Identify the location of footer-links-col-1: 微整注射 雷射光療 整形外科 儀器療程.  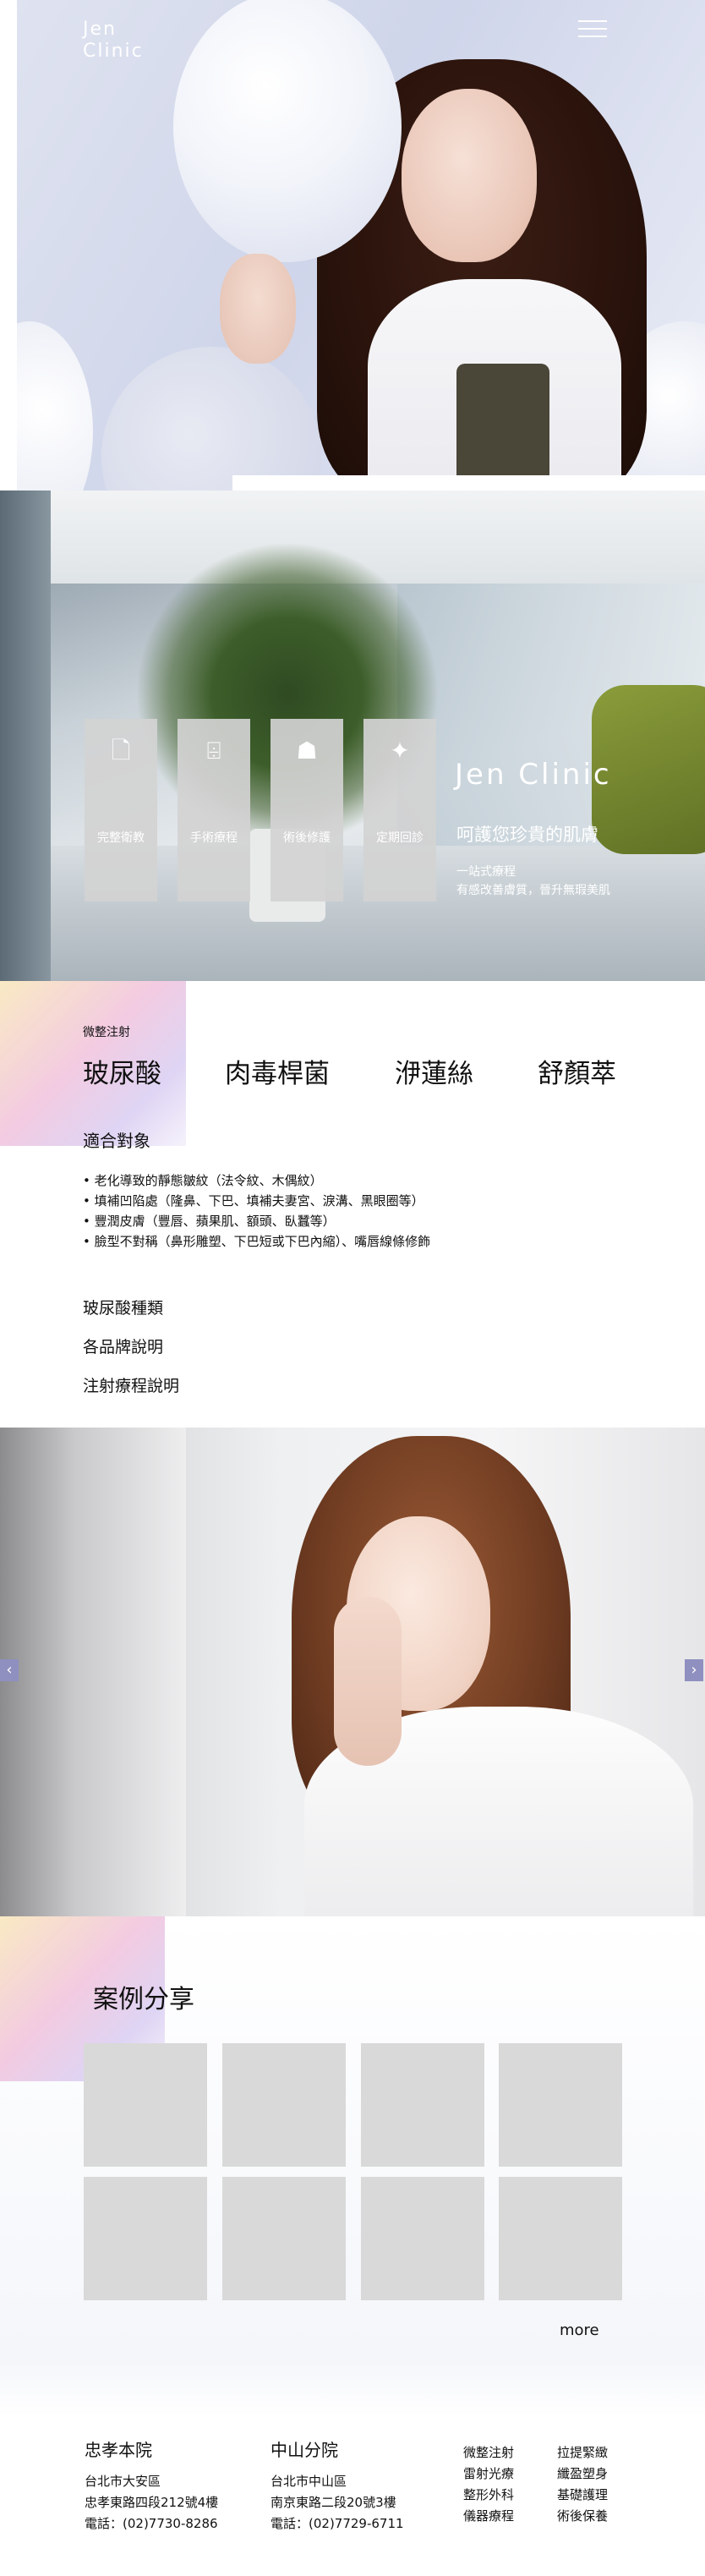
(488, 2484).